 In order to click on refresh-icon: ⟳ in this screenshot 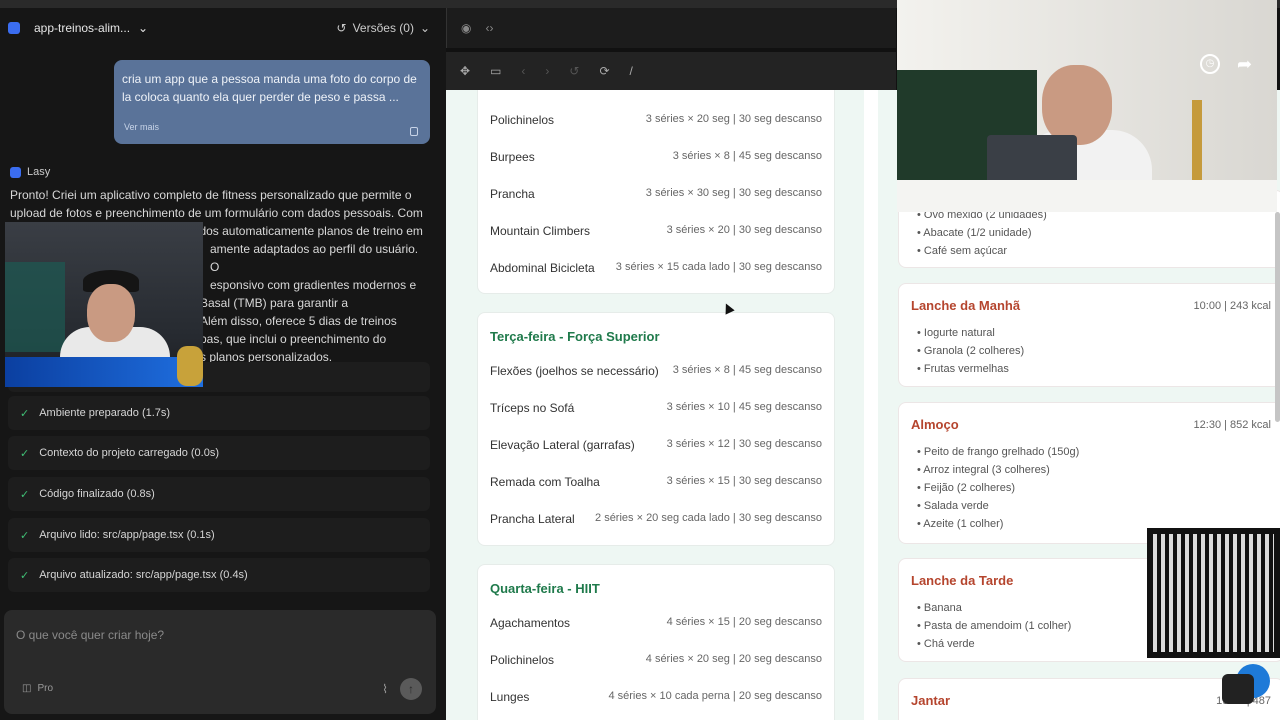, I will do `click(604, 71)`.